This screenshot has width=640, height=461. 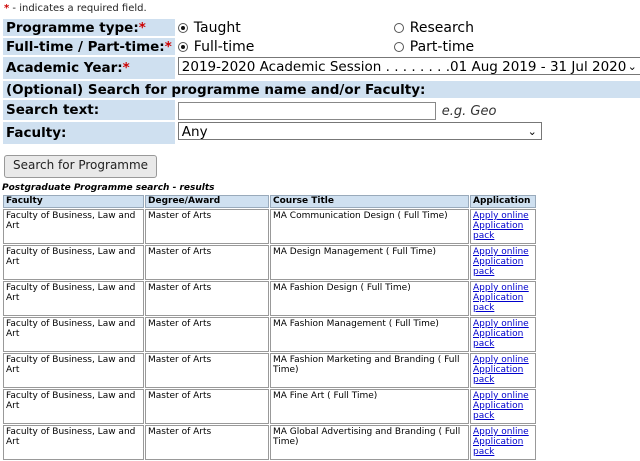 I want to click on header-application: Application, so click(x=503, y=201).